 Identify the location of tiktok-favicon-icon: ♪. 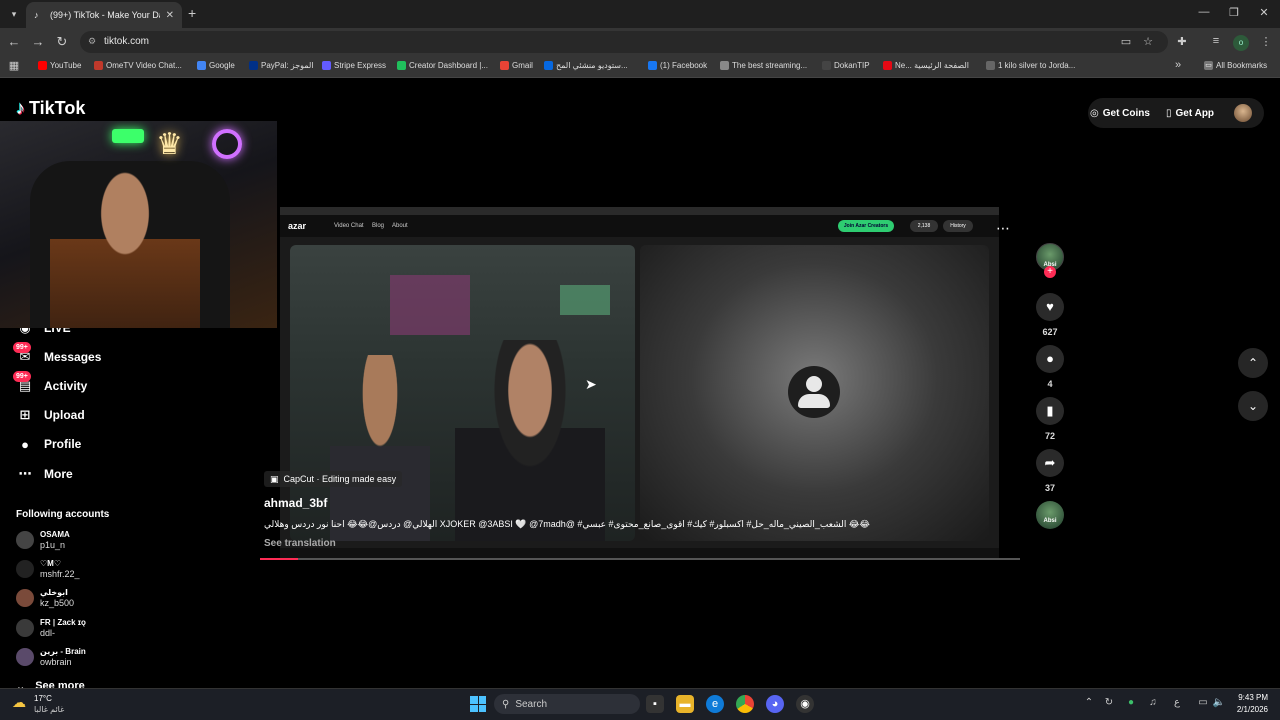
(36, 15).